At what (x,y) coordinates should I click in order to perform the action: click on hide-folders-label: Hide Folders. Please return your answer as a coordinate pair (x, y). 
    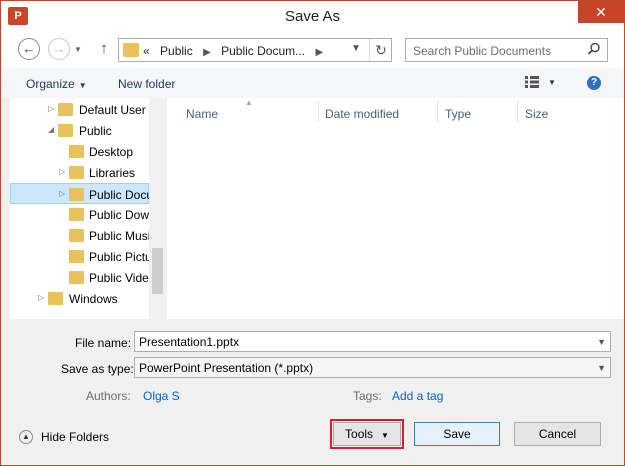
    Looking at the image, I should click on (75, 437).